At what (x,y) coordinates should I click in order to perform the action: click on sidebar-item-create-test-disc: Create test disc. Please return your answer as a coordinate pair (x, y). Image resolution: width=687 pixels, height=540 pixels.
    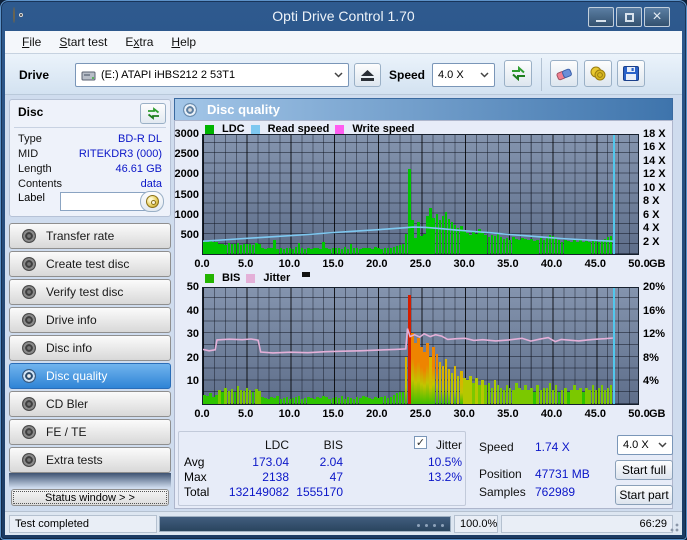
    Looking at the image, I should click on (90, 264).